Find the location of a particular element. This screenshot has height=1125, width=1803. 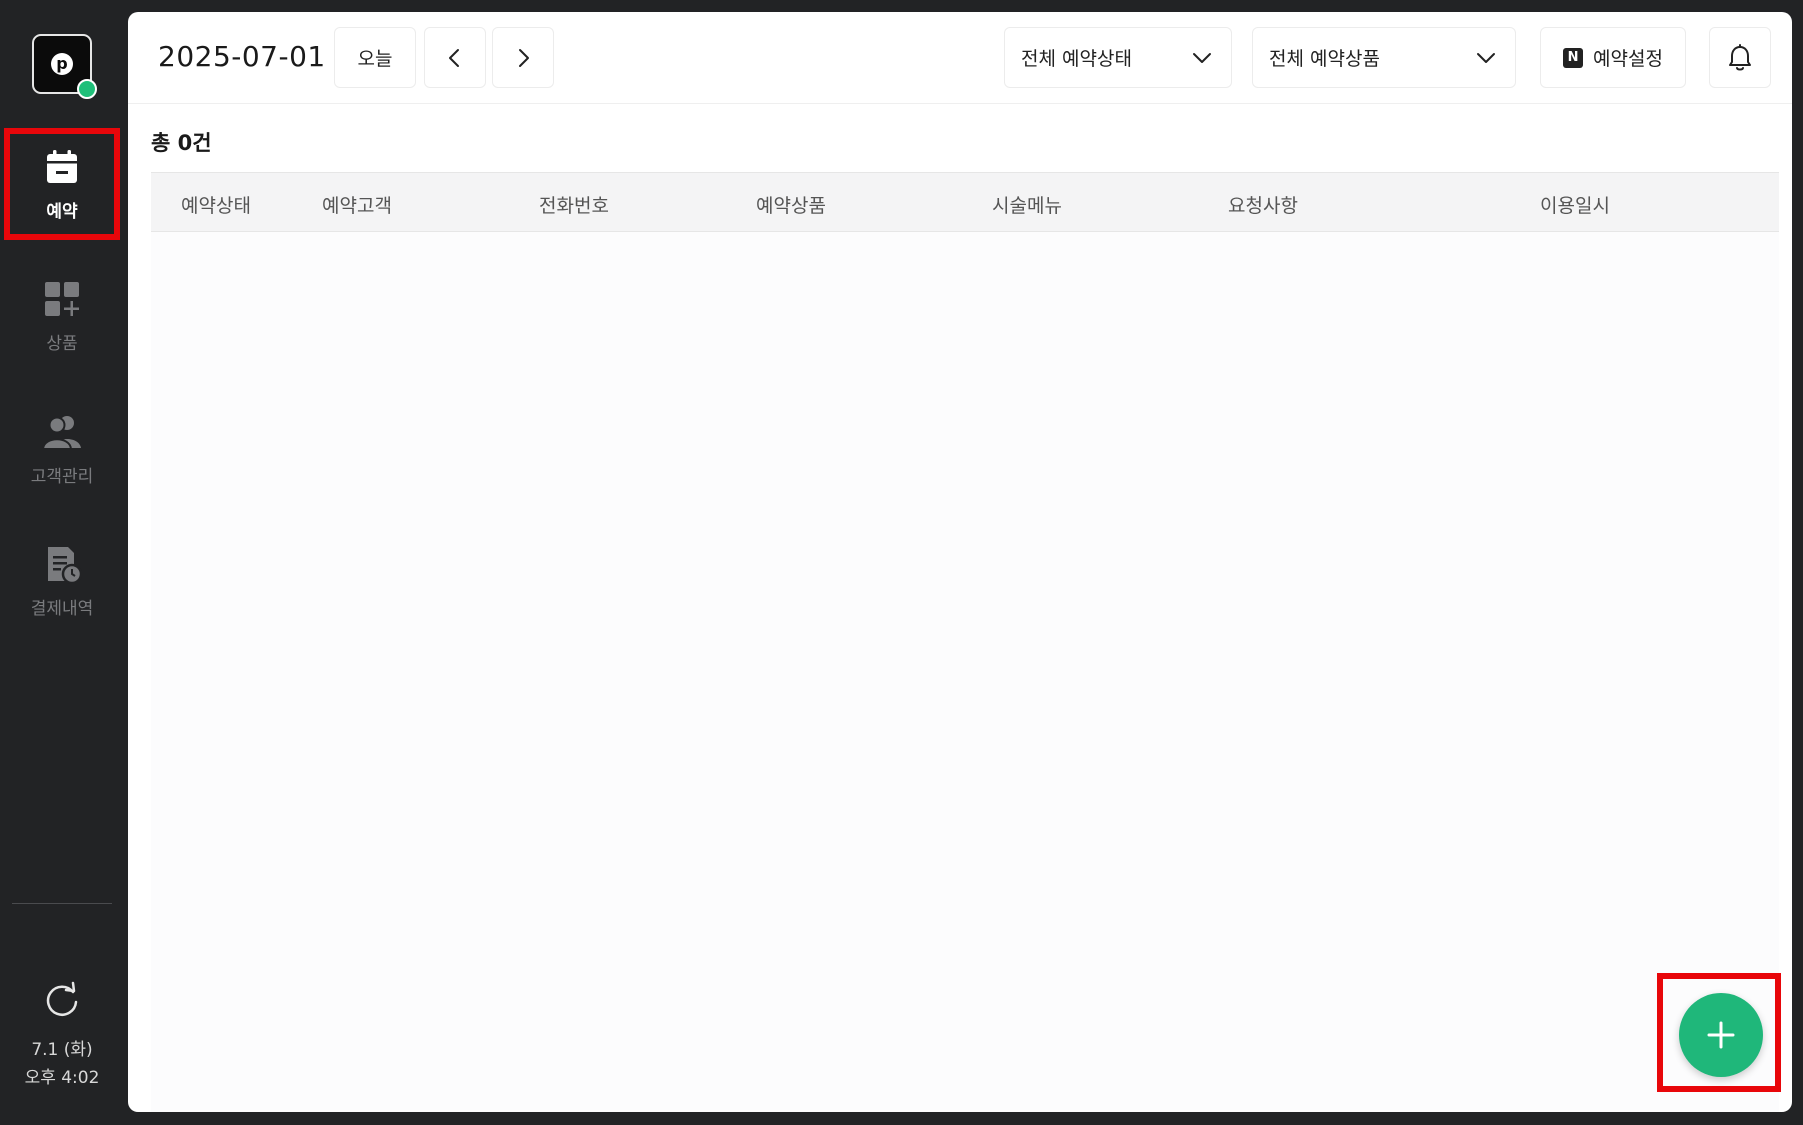

column-header: 이용일시 is located at coordinates (1575, 204).